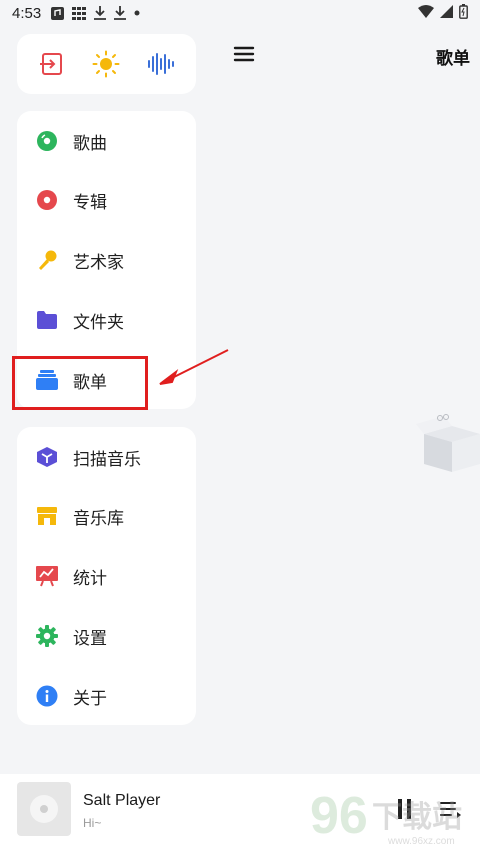 Image resolution: width=480 pixels, height=854 pixels. What do you see at coordinates (47, 576) in the screenshot?
I see `chart-board-icon` at bounding box center [47, 576].